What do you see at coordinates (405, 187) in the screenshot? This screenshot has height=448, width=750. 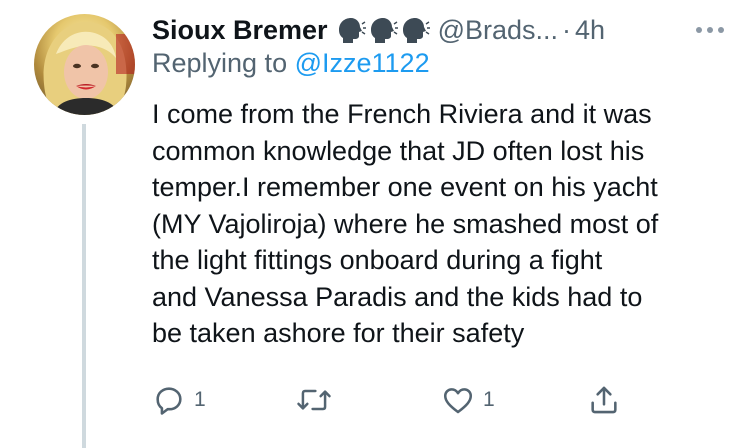 I see `tweet-text-line: temper.I remember one event on his yacht` at bounding box center [405, 187].